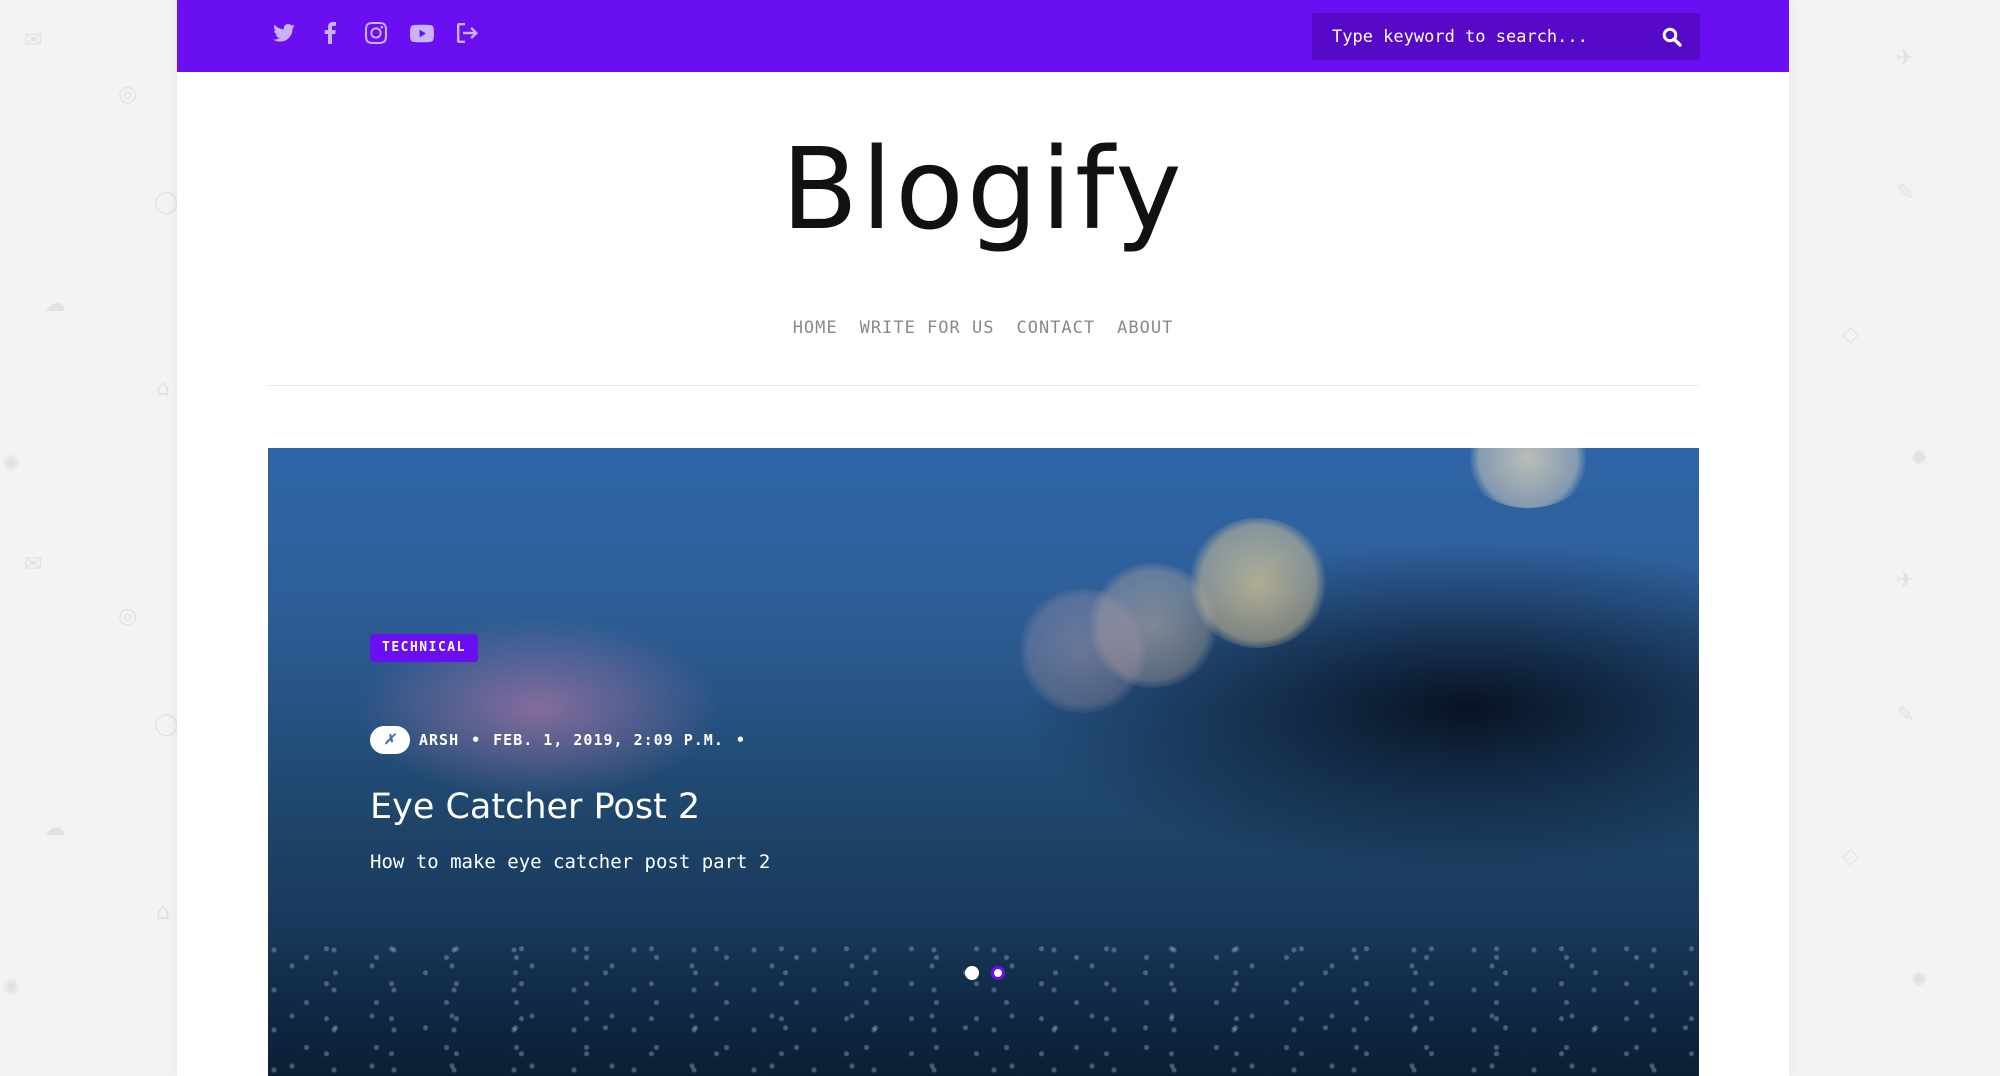  What do you see at coordinates (927, 328) in the screenshot?
I see `nav-item-write-for-us: WRITE FOR US` at bounding box center [927, 328].